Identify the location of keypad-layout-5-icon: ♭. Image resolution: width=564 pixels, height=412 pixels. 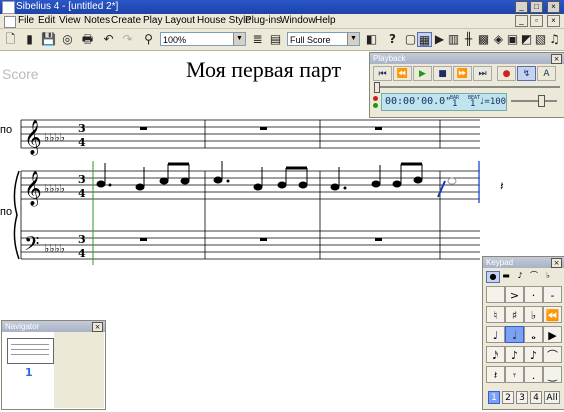
(548, 276).